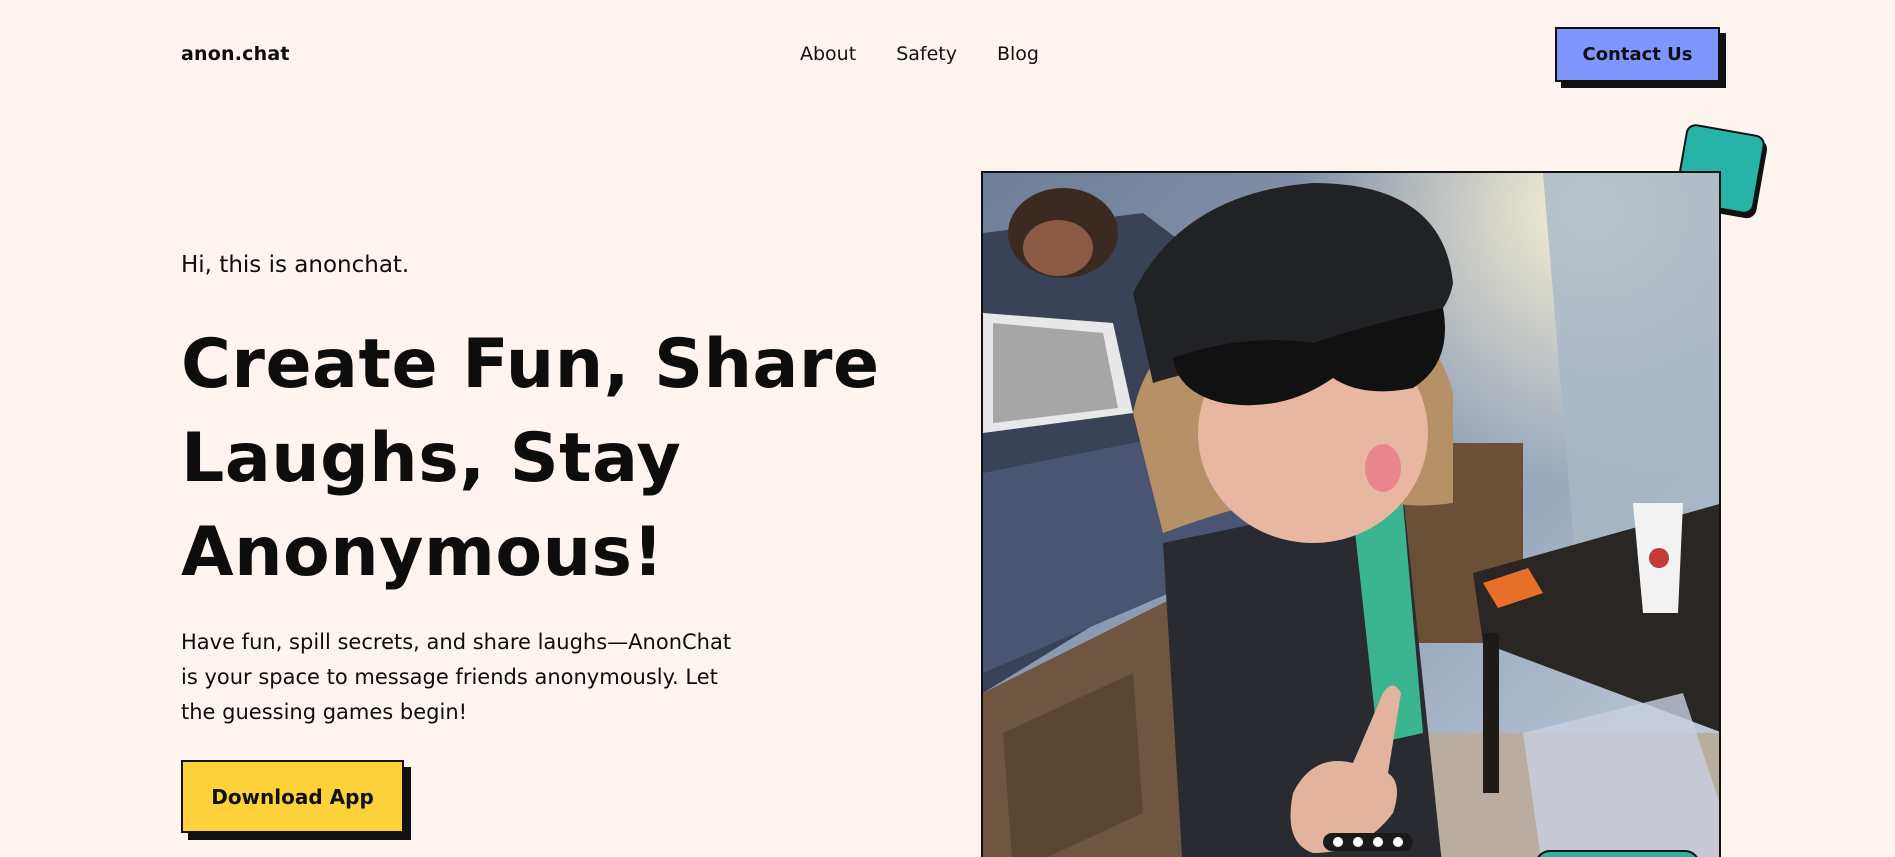 The height and width of the screenshot is (857, 1895). I want to click on headline-line-3: Anonymous!, so click(422, 552).